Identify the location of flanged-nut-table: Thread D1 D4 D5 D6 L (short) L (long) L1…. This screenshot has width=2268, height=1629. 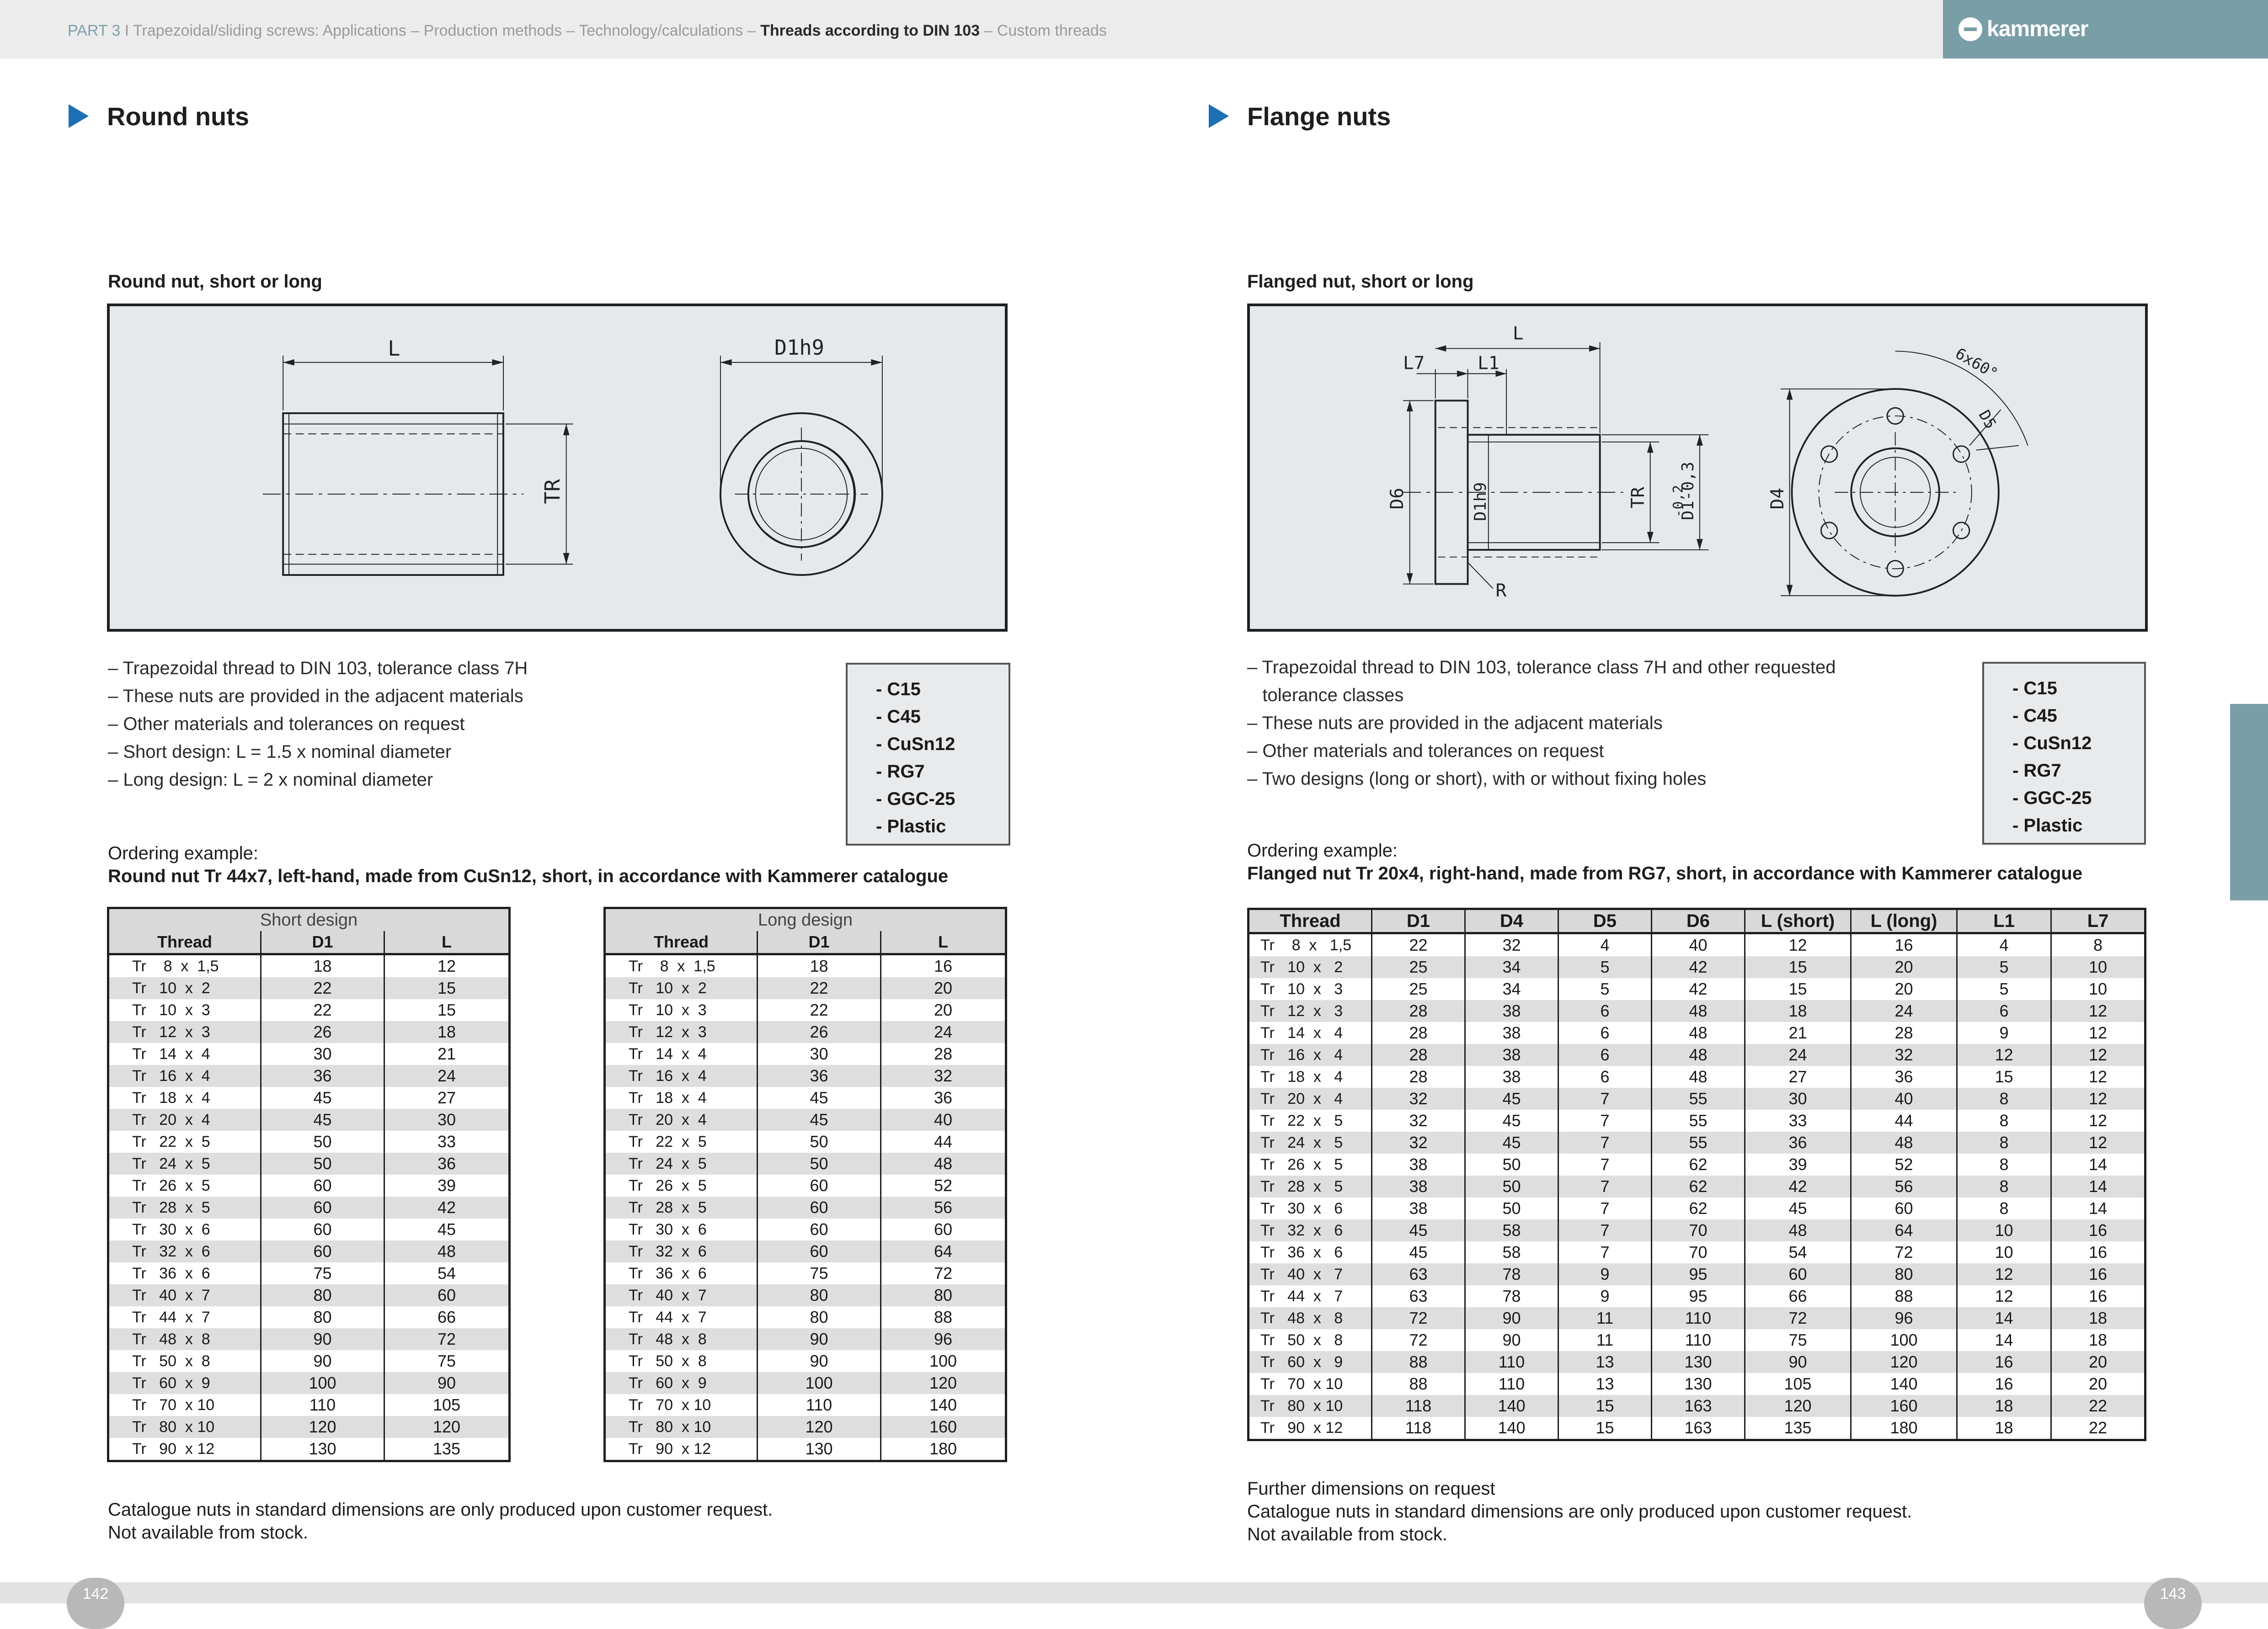
(1696, 1174).